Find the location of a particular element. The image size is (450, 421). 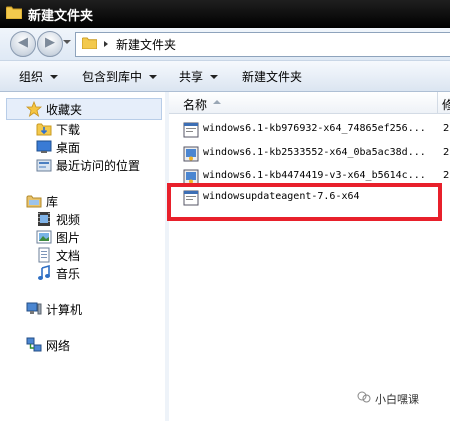

name-column-header: 名称 is located at coordinates (195, 104).